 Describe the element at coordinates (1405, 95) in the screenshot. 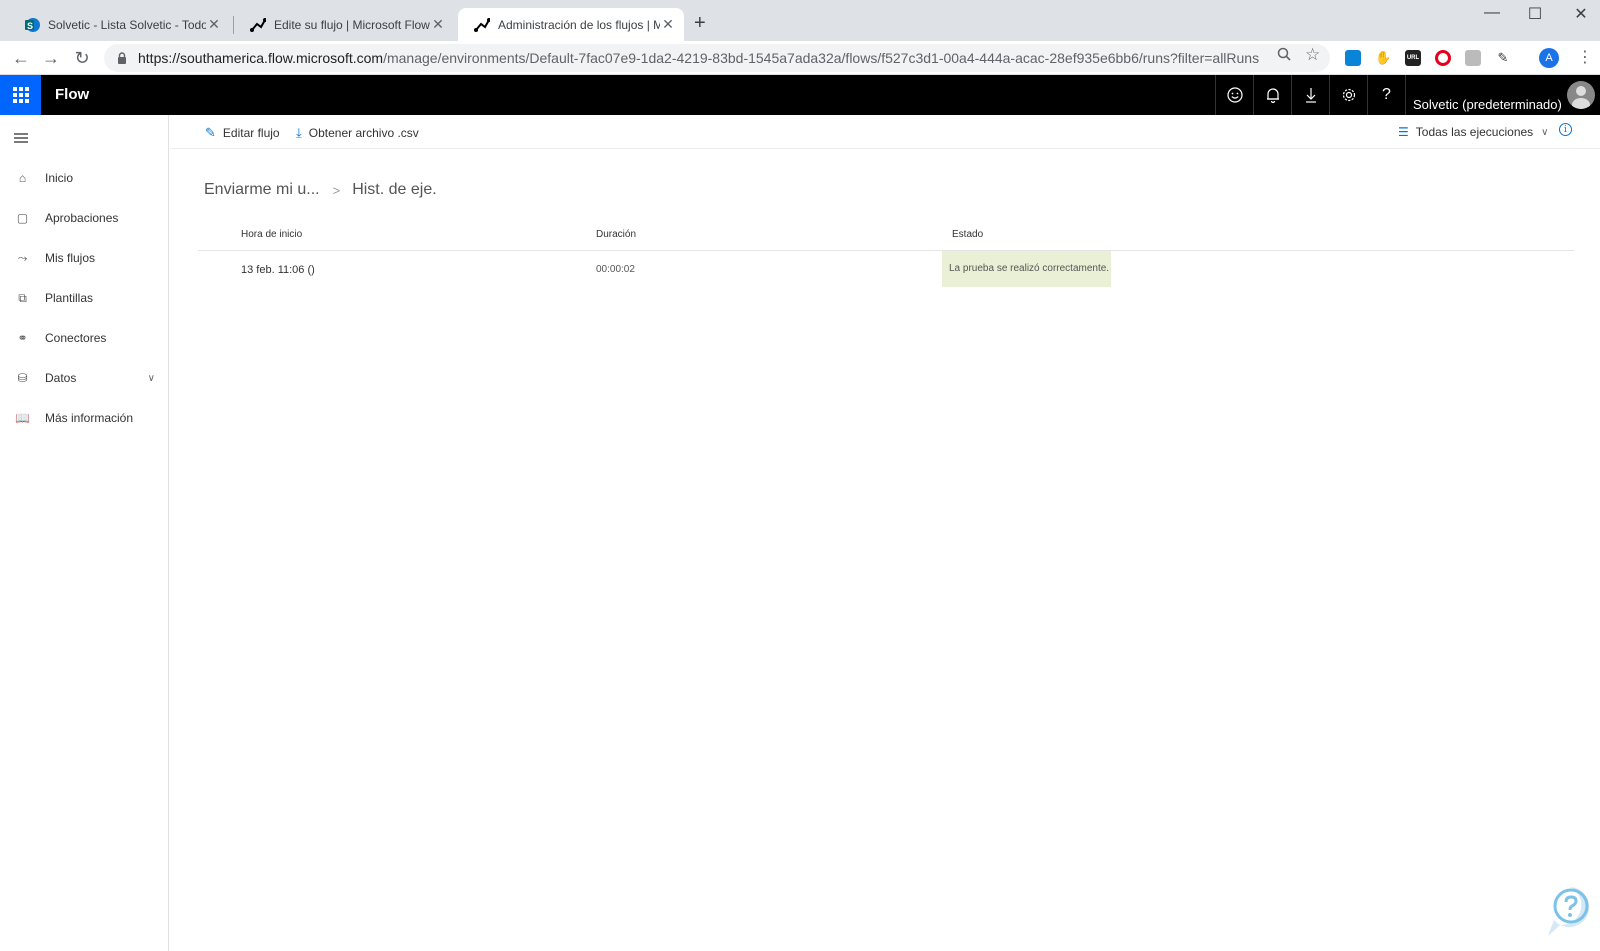

I see `header-divider` at that location.